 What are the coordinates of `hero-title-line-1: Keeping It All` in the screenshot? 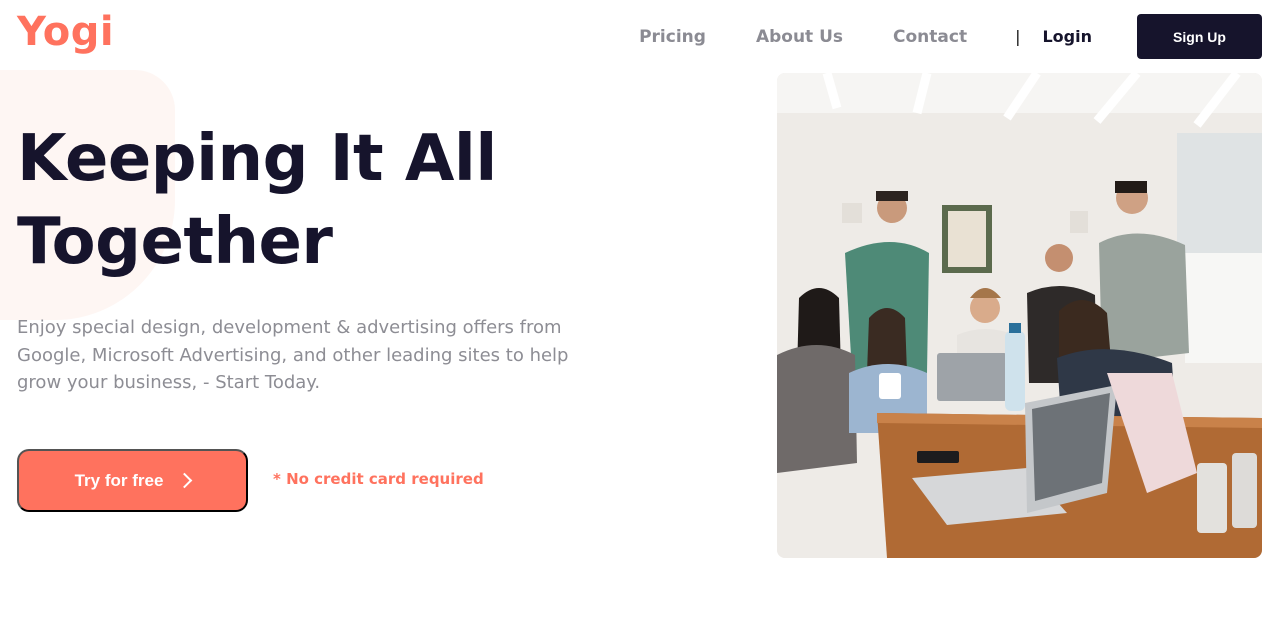 It's located at (257, 159).